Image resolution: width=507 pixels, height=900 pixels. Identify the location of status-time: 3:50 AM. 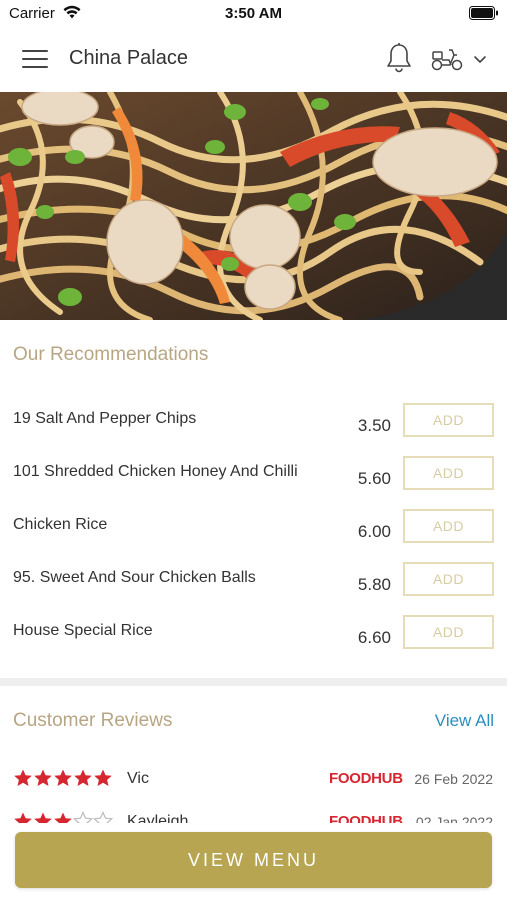
(253, 13).